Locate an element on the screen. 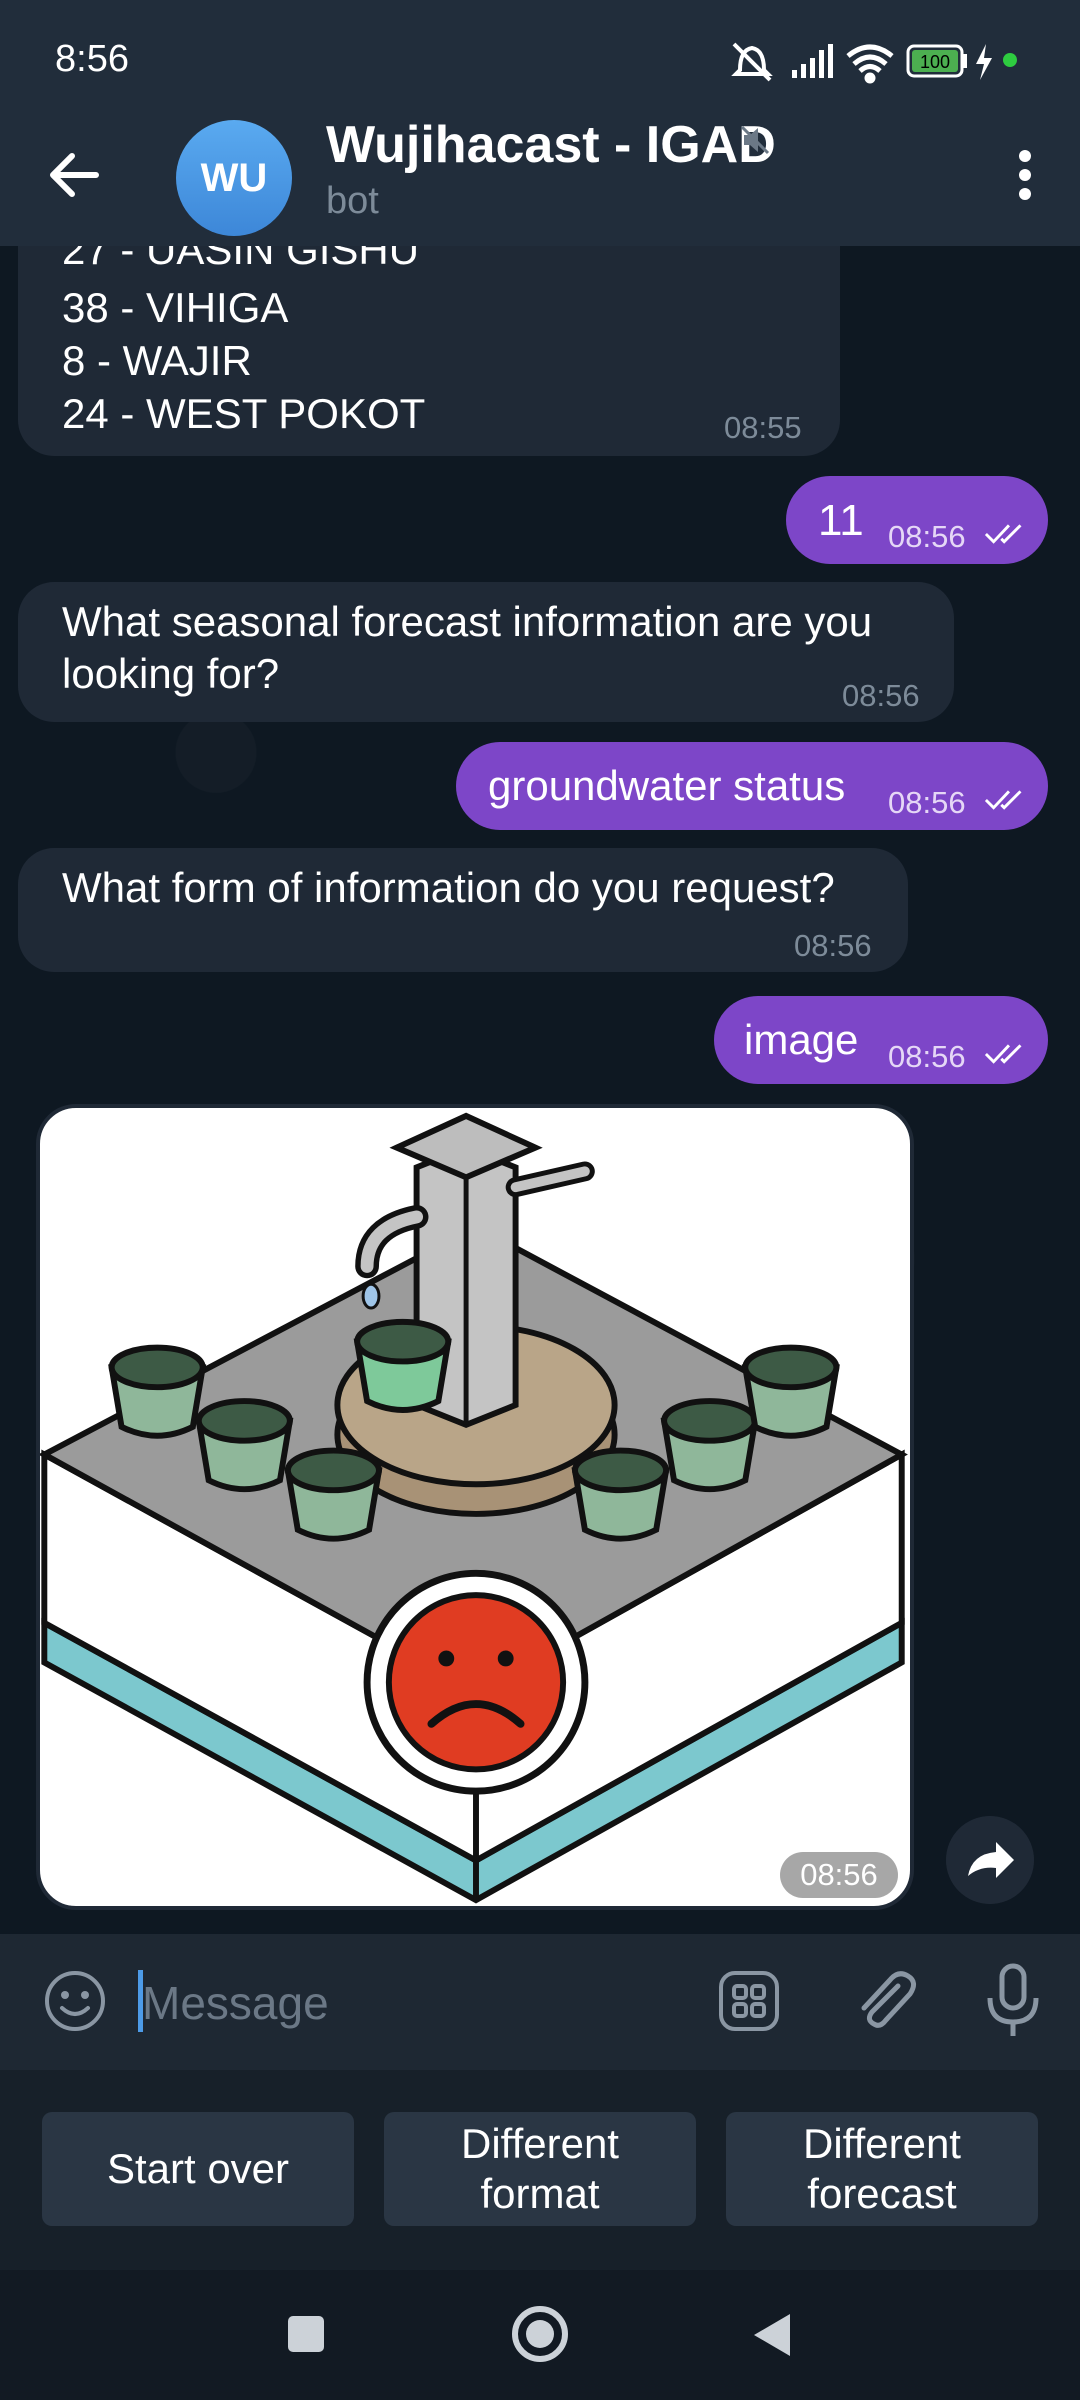 This screenshot has height=2400, width=1080. button-label: Start over is located at coordinates (198, 2168).